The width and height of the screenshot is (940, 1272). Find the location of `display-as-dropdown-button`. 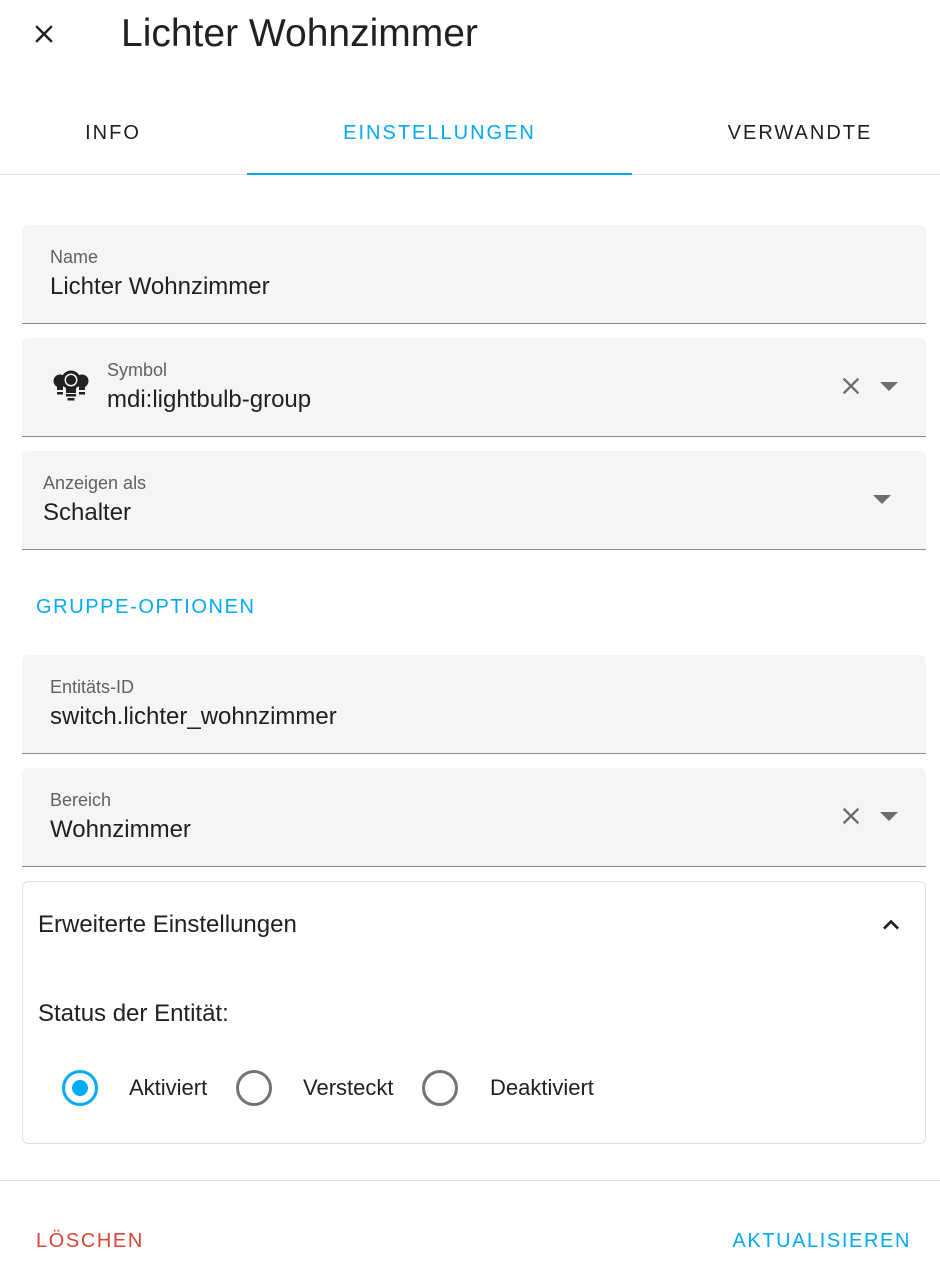

display-as-dropdown-button is located at coordinates (882, 499).